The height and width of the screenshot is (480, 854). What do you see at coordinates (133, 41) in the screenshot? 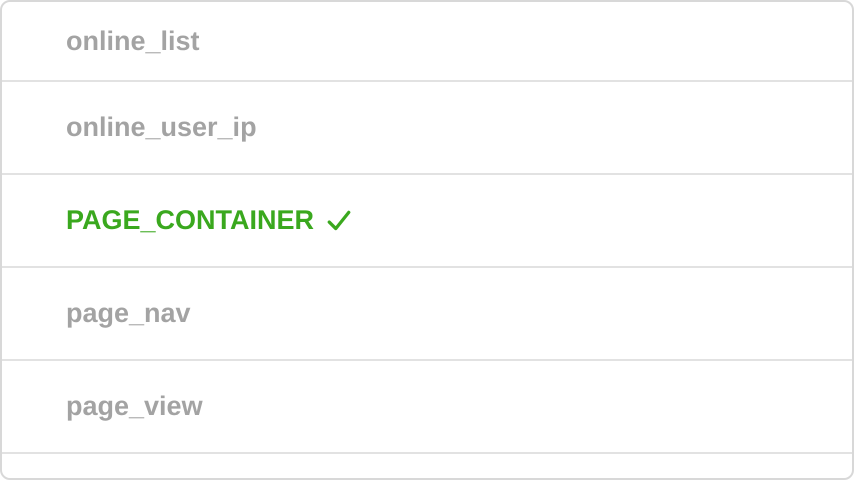
I see `template-item: online_list` at bounding box center [133, 41].